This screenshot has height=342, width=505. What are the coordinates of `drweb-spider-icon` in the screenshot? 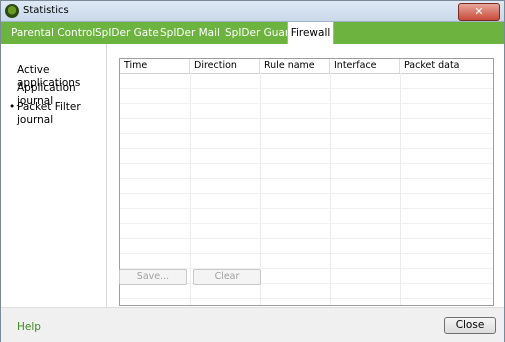 It's located at (12, 11).